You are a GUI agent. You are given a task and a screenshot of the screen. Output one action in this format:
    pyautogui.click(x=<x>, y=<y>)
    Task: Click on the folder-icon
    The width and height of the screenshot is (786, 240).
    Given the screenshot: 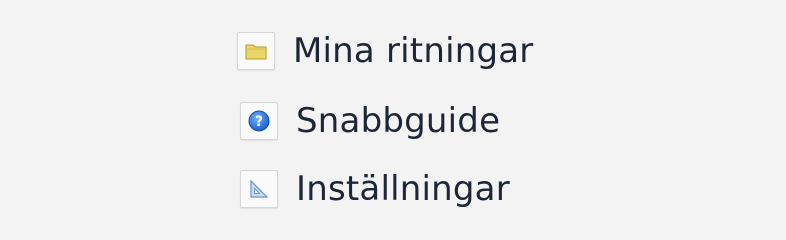 What is the action you would take?
    pyautogui.click(x=256, y=51)
    